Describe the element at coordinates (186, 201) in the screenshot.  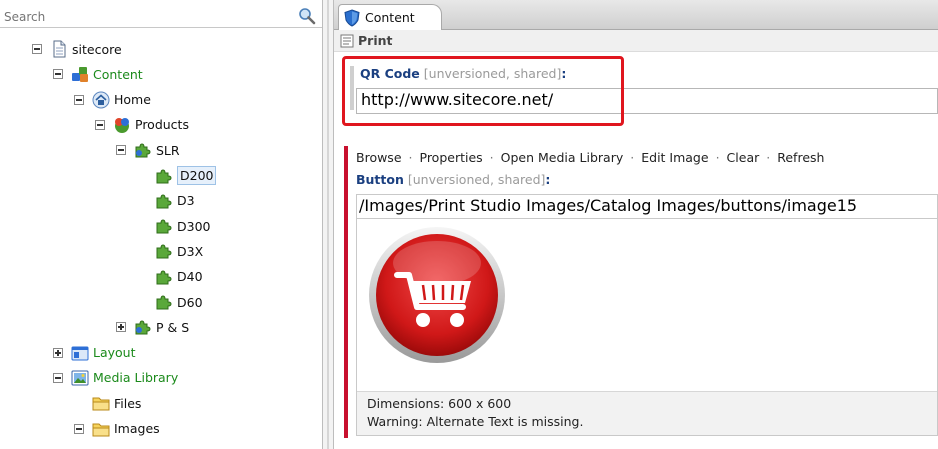
I see `tree-item-label: D3` at that location.